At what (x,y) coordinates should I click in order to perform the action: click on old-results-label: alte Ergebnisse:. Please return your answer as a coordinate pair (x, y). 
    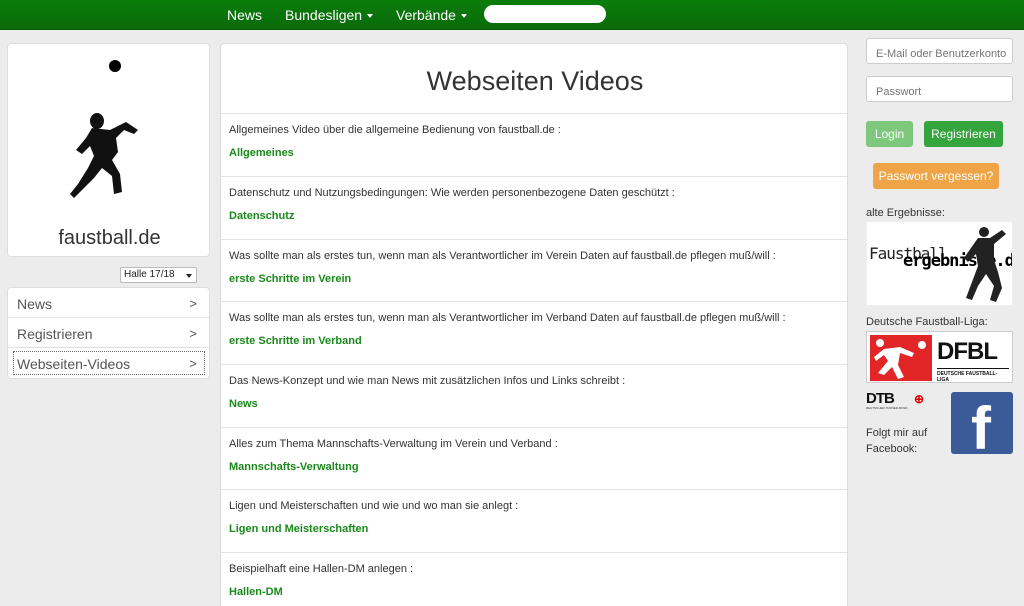
    Looking at the image, I should click on (905, 213).